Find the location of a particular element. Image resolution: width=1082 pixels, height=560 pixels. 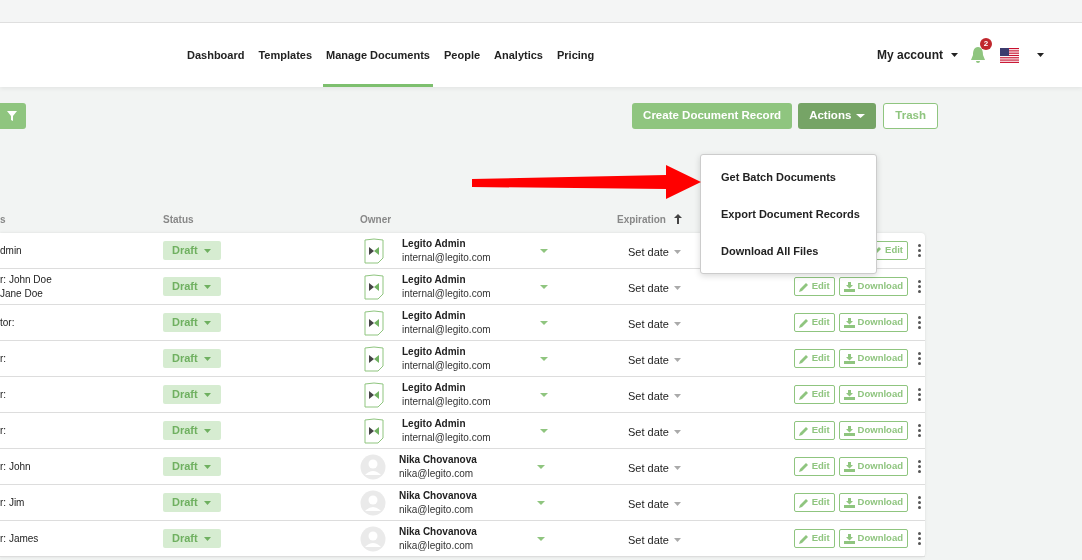

table-cell-text: r: John Doe is located at coordinates (26, 279).